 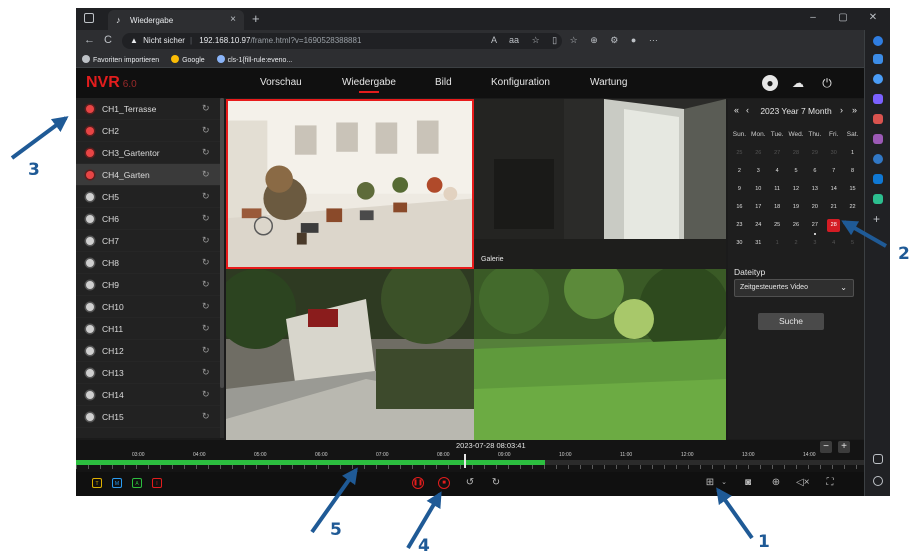 What do you see at coordinates (137, 483) in the screenshot?
I see `alarm-record-icon: A` at bounding box center [137, 483].